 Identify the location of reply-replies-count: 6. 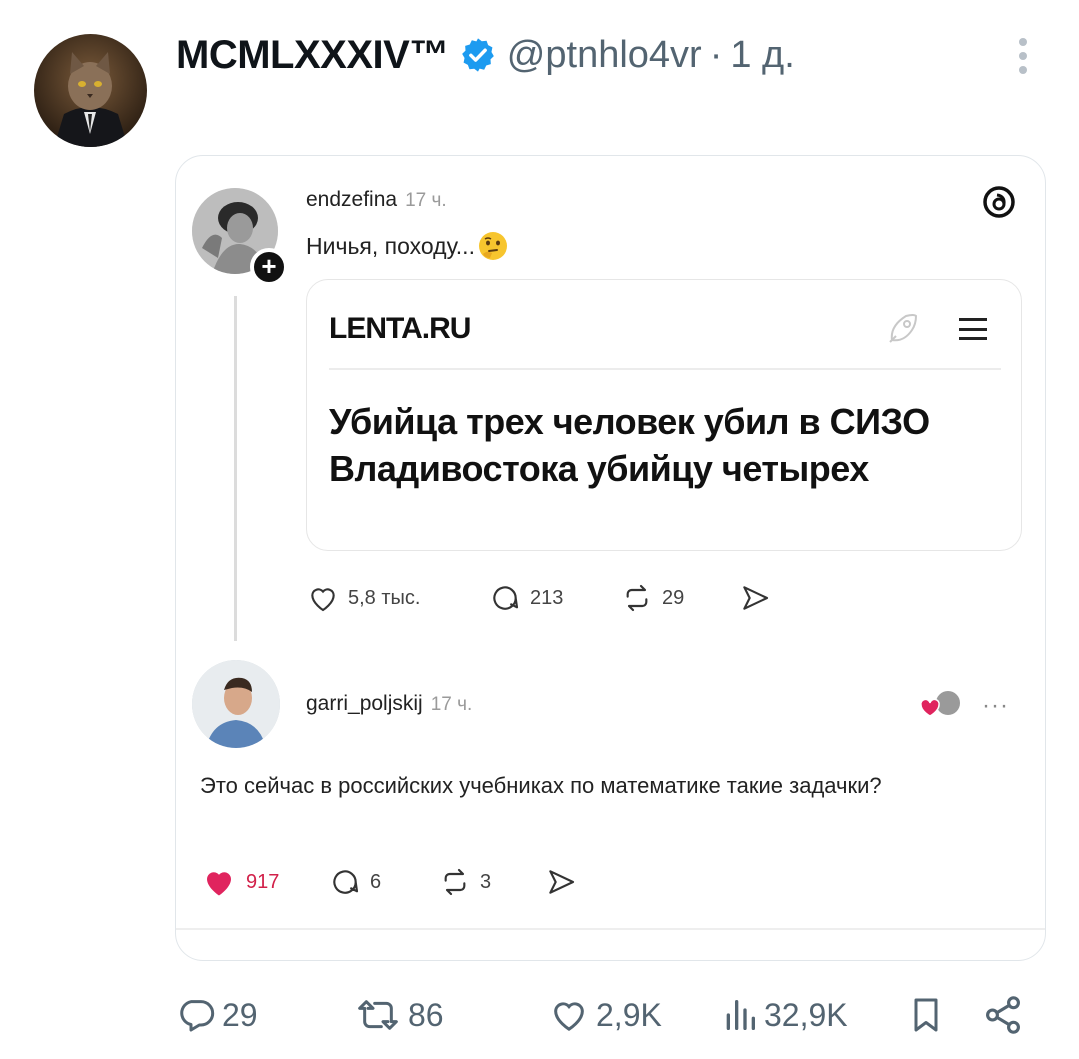
(376, 881).